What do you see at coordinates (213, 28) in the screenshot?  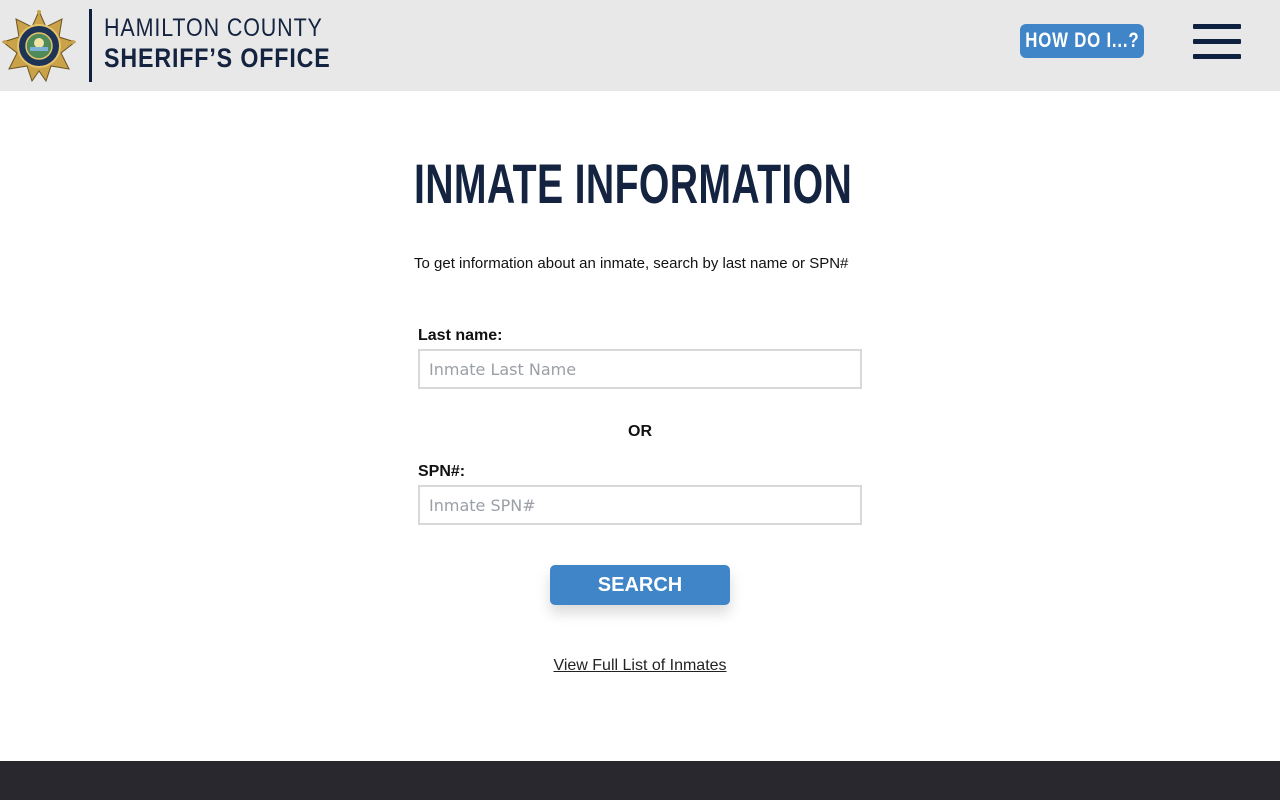 I see `org-name-line1: HAMILTON COUNTY` at bounding box center [213, 28].